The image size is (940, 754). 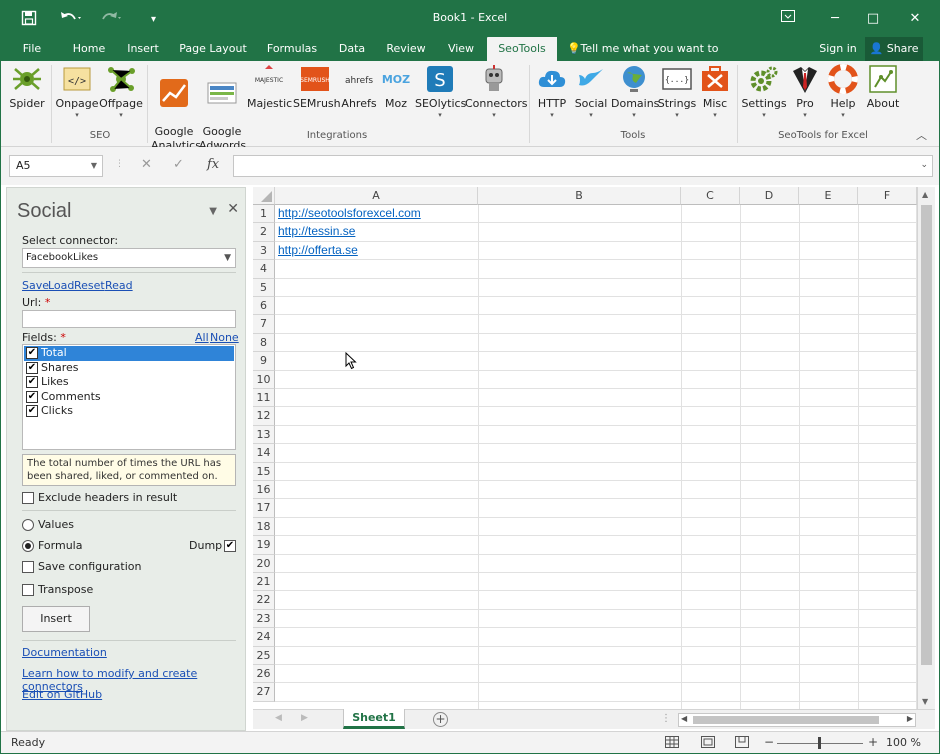 I want to click on tab-view: View, so click(x=461, y=49).